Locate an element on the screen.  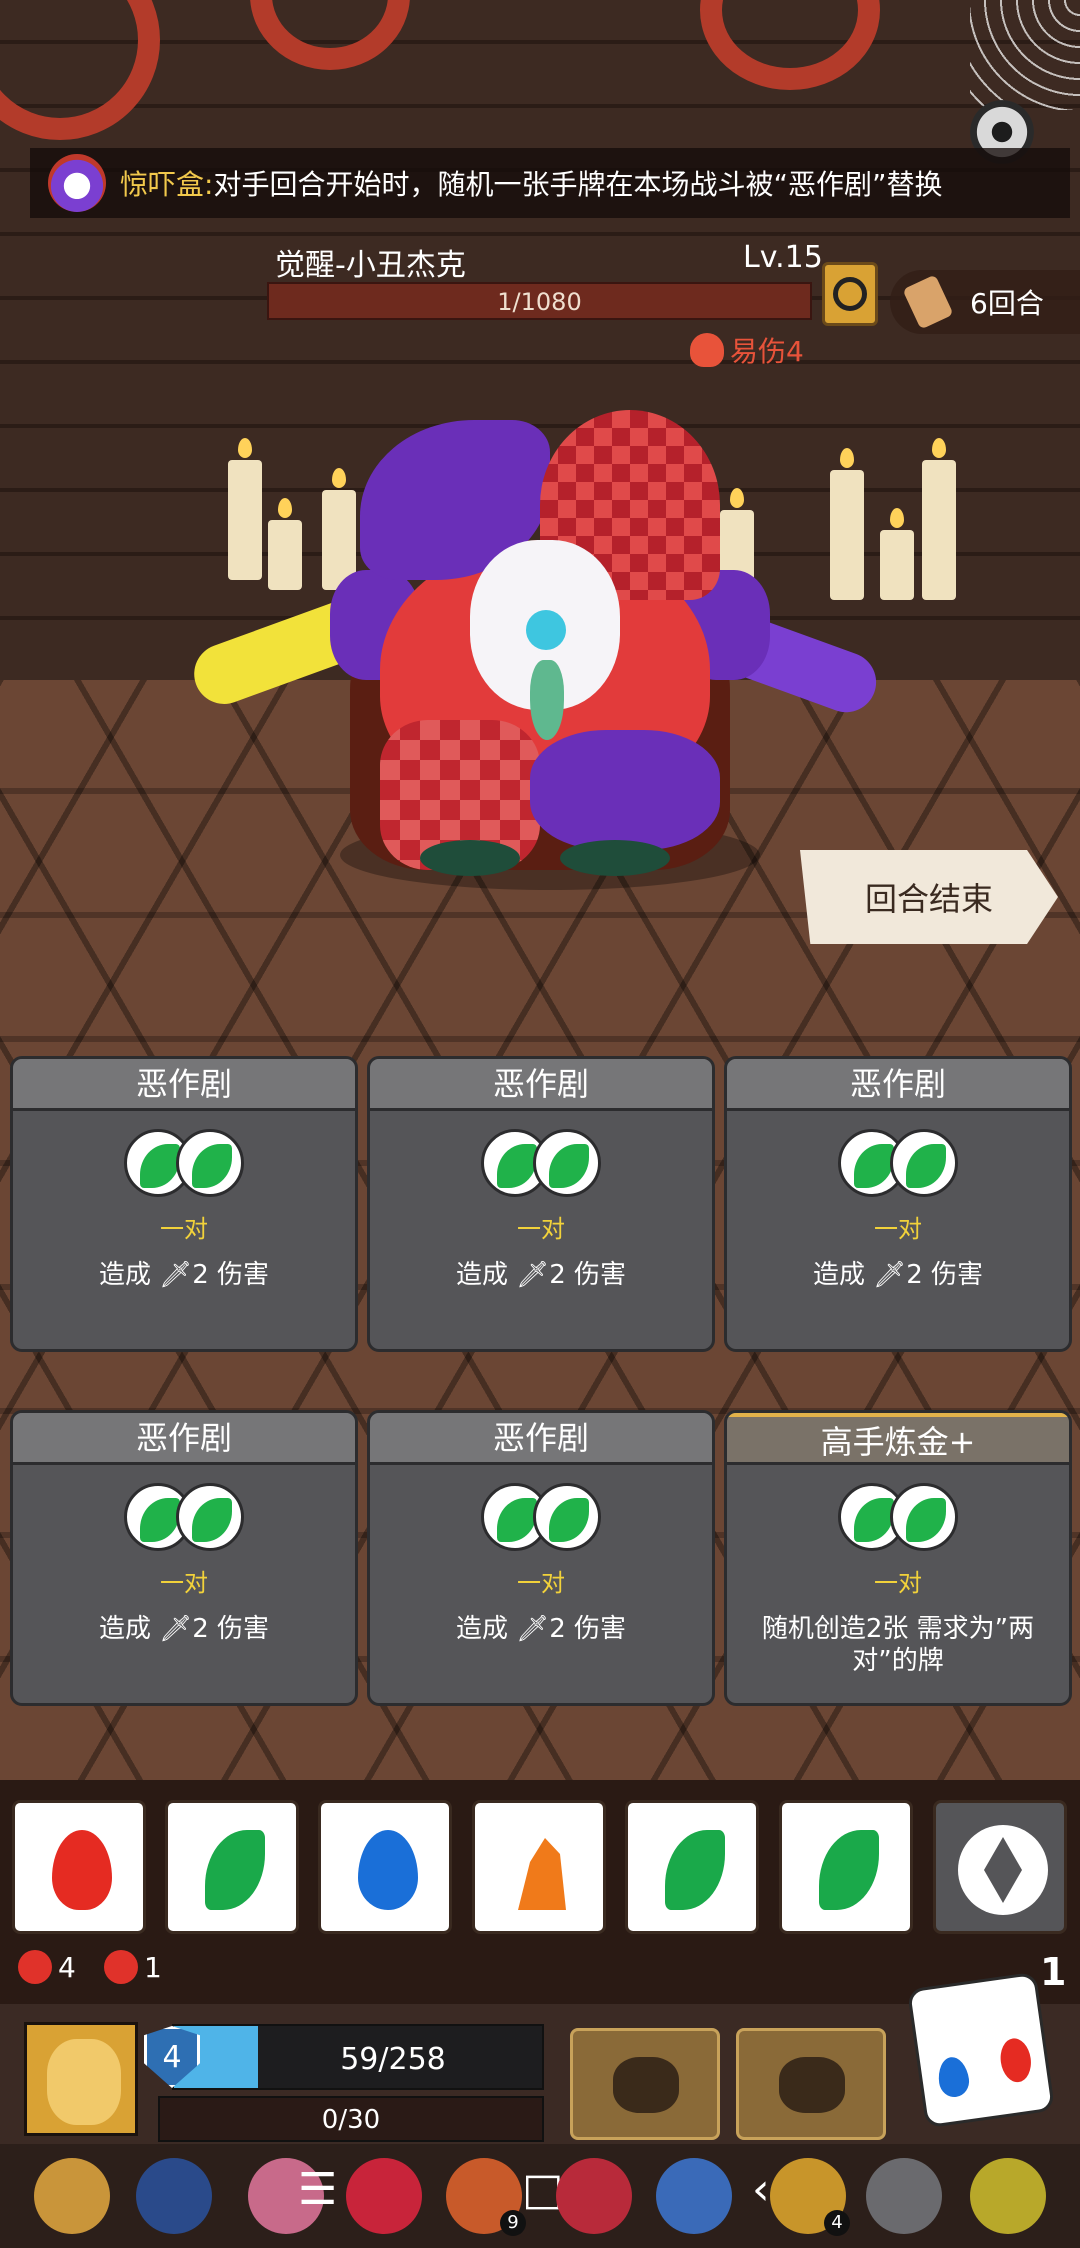
demon-mask-icon is located at coordinates (384, 2196).